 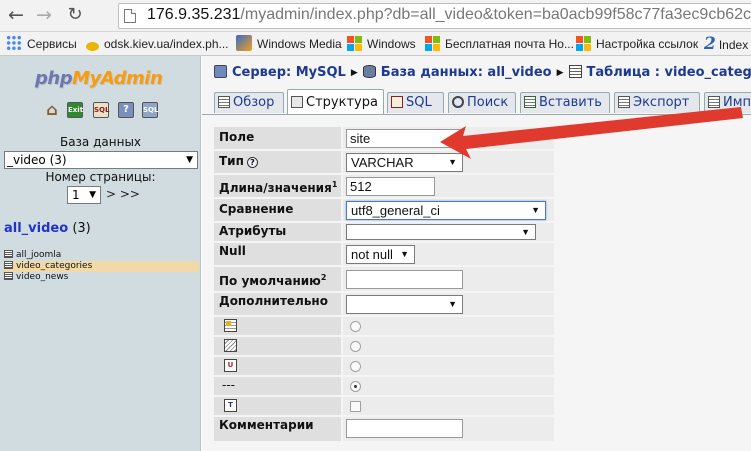 I want to click on page-nav-links: > >>, so click(x=123, y=194).